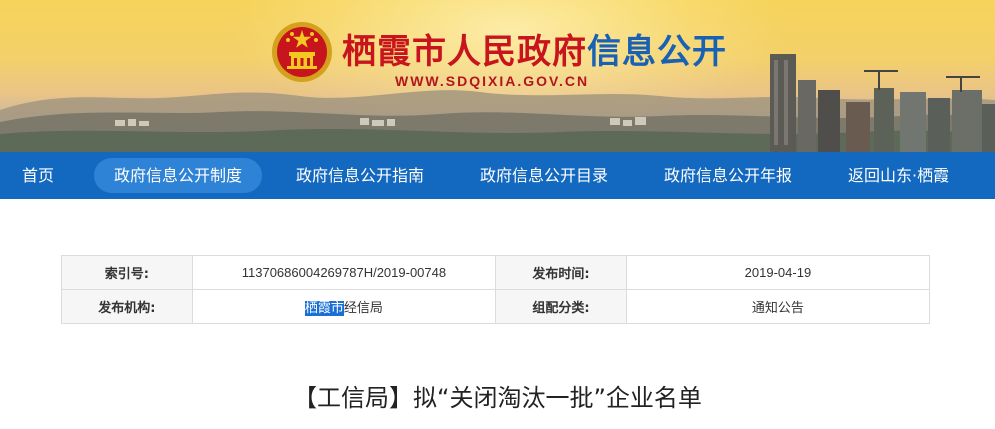 This screenshot has height=429, width=995. What do you see at coordinates (544, 175) in the screenshot?
I see `nav-item-disclosure-catalog: 政府信息公开目录` at bounding box center [544, 175].